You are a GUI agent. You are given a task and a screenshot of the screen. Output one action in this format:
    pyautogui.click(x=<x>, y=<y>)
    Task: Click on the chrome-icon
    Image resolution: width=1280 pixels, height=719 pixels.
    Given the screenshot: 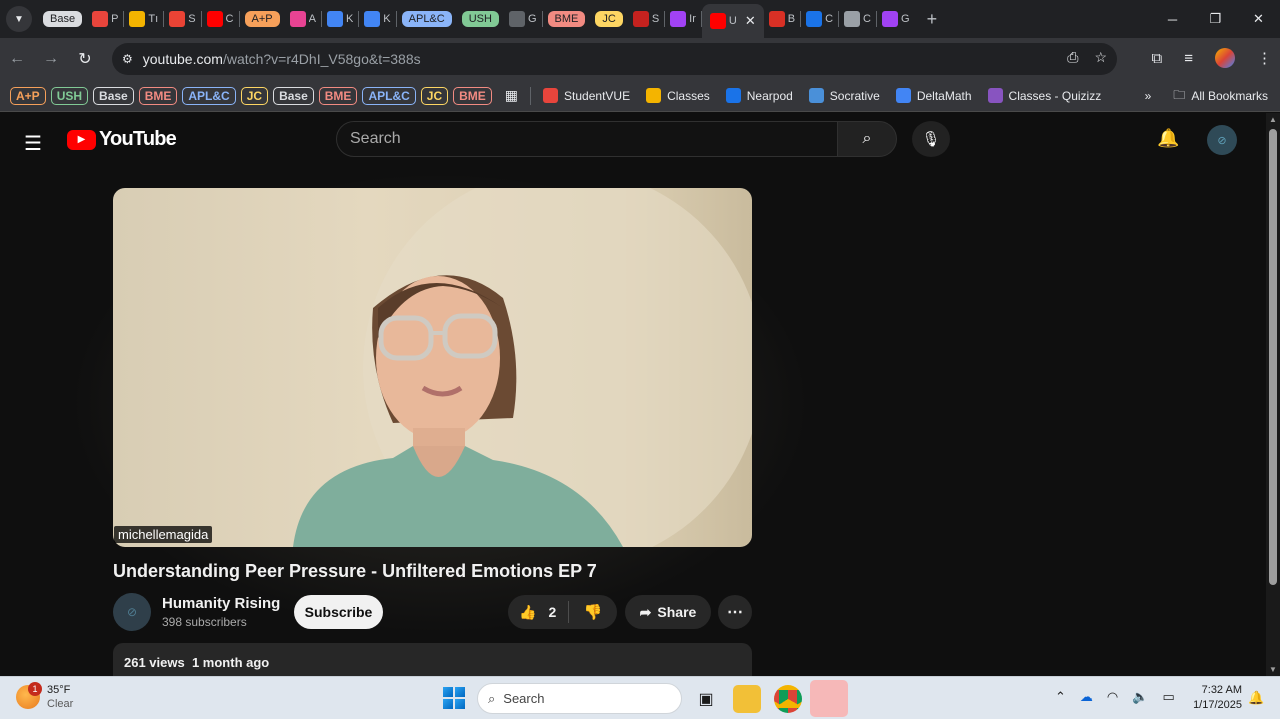 What is the action you would take?
    pyautogui.click(x=788, y=699)
    